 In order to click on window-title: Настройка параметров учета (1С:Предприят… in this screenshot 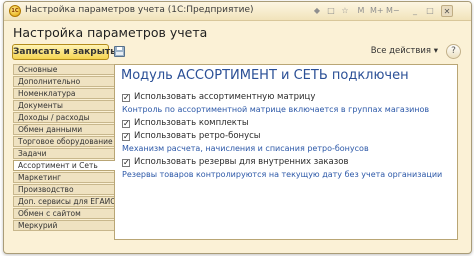, I will do `click(139, 10)`.